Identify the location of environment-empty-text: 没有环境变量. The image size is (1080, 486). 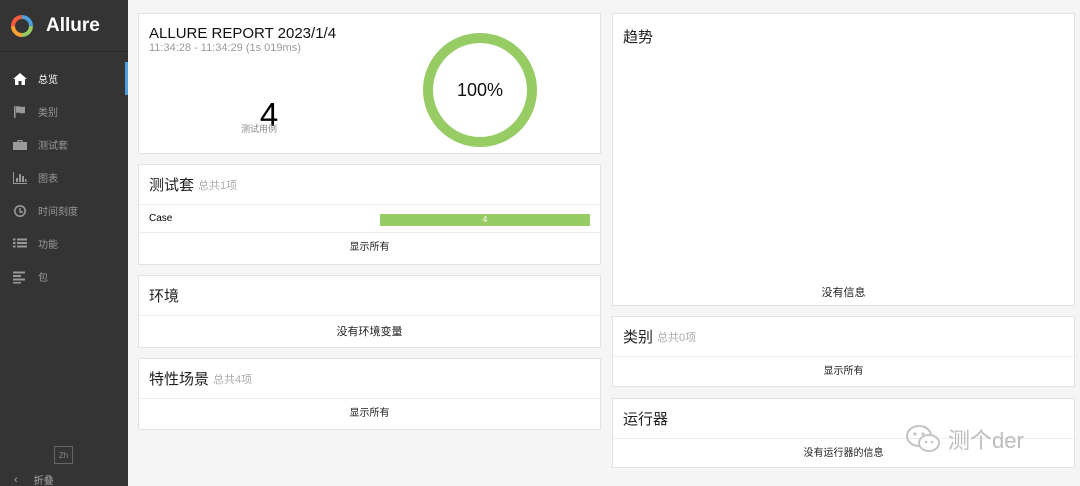
(369, 332).